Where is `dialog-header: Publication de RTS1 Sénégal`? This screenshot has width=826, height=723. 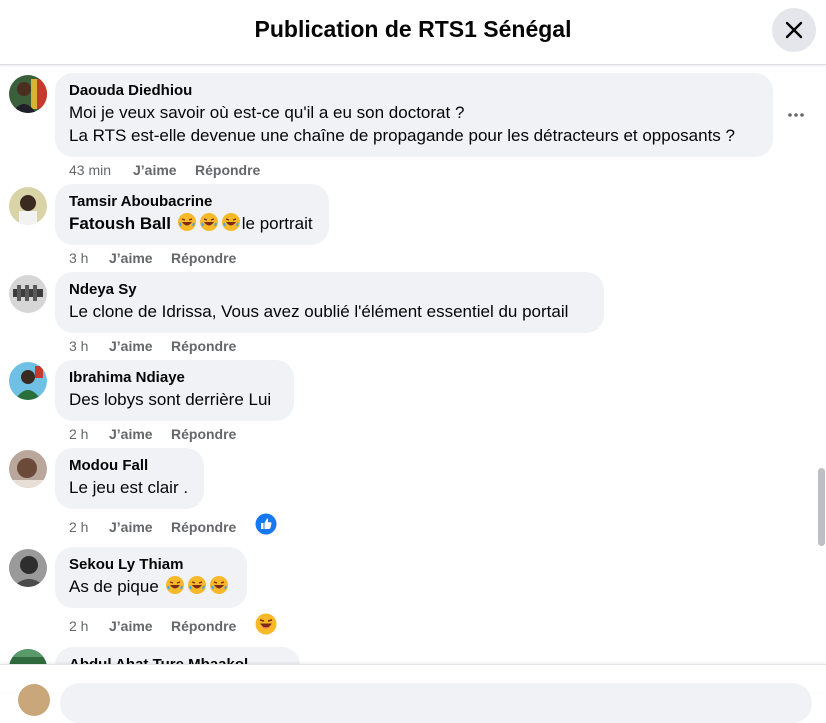 dialog-header: Publication de RTS1 Sénégal is located at coordinates (413, 32).